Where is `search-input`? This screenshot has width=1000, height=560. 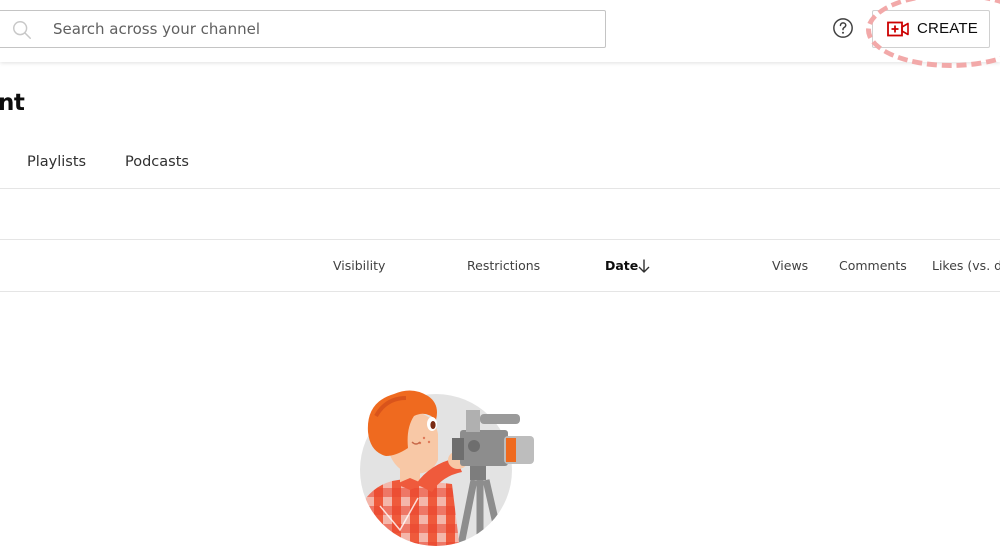
search-input is located at coordinates (318, 29).